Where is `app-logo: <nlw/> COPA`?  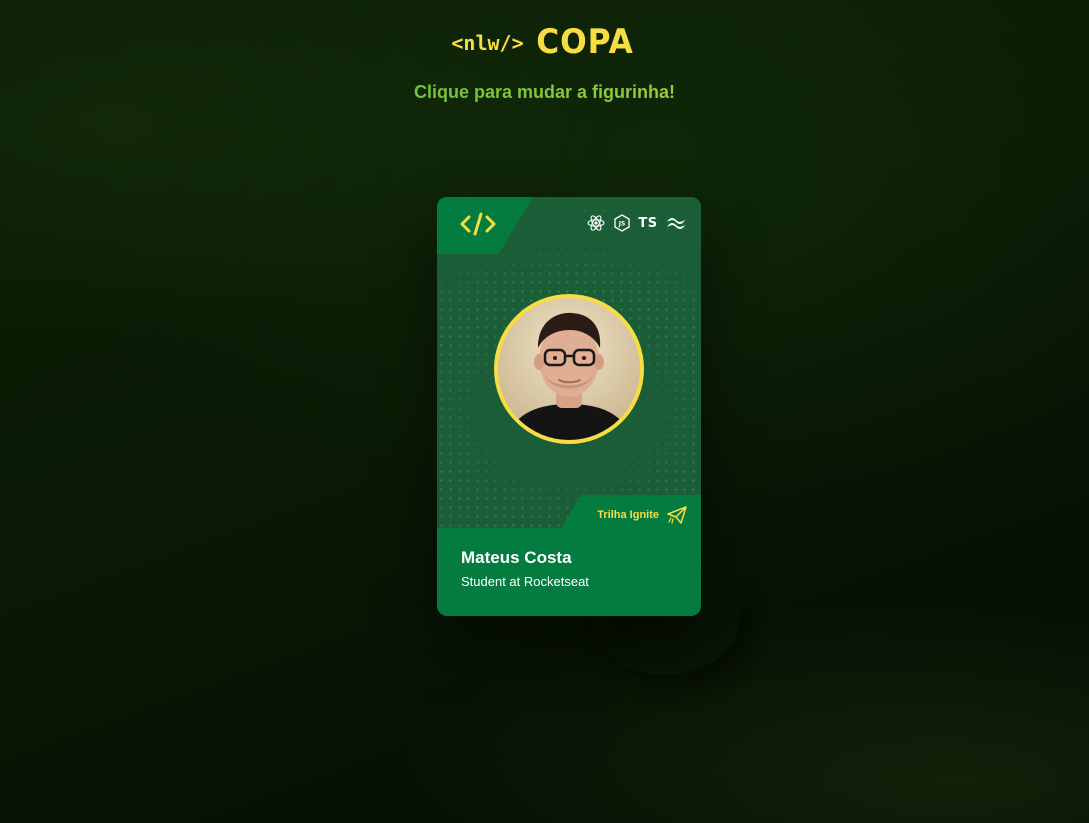 app-logo: <nlw/> COPA is located at coordinates (544, 42).